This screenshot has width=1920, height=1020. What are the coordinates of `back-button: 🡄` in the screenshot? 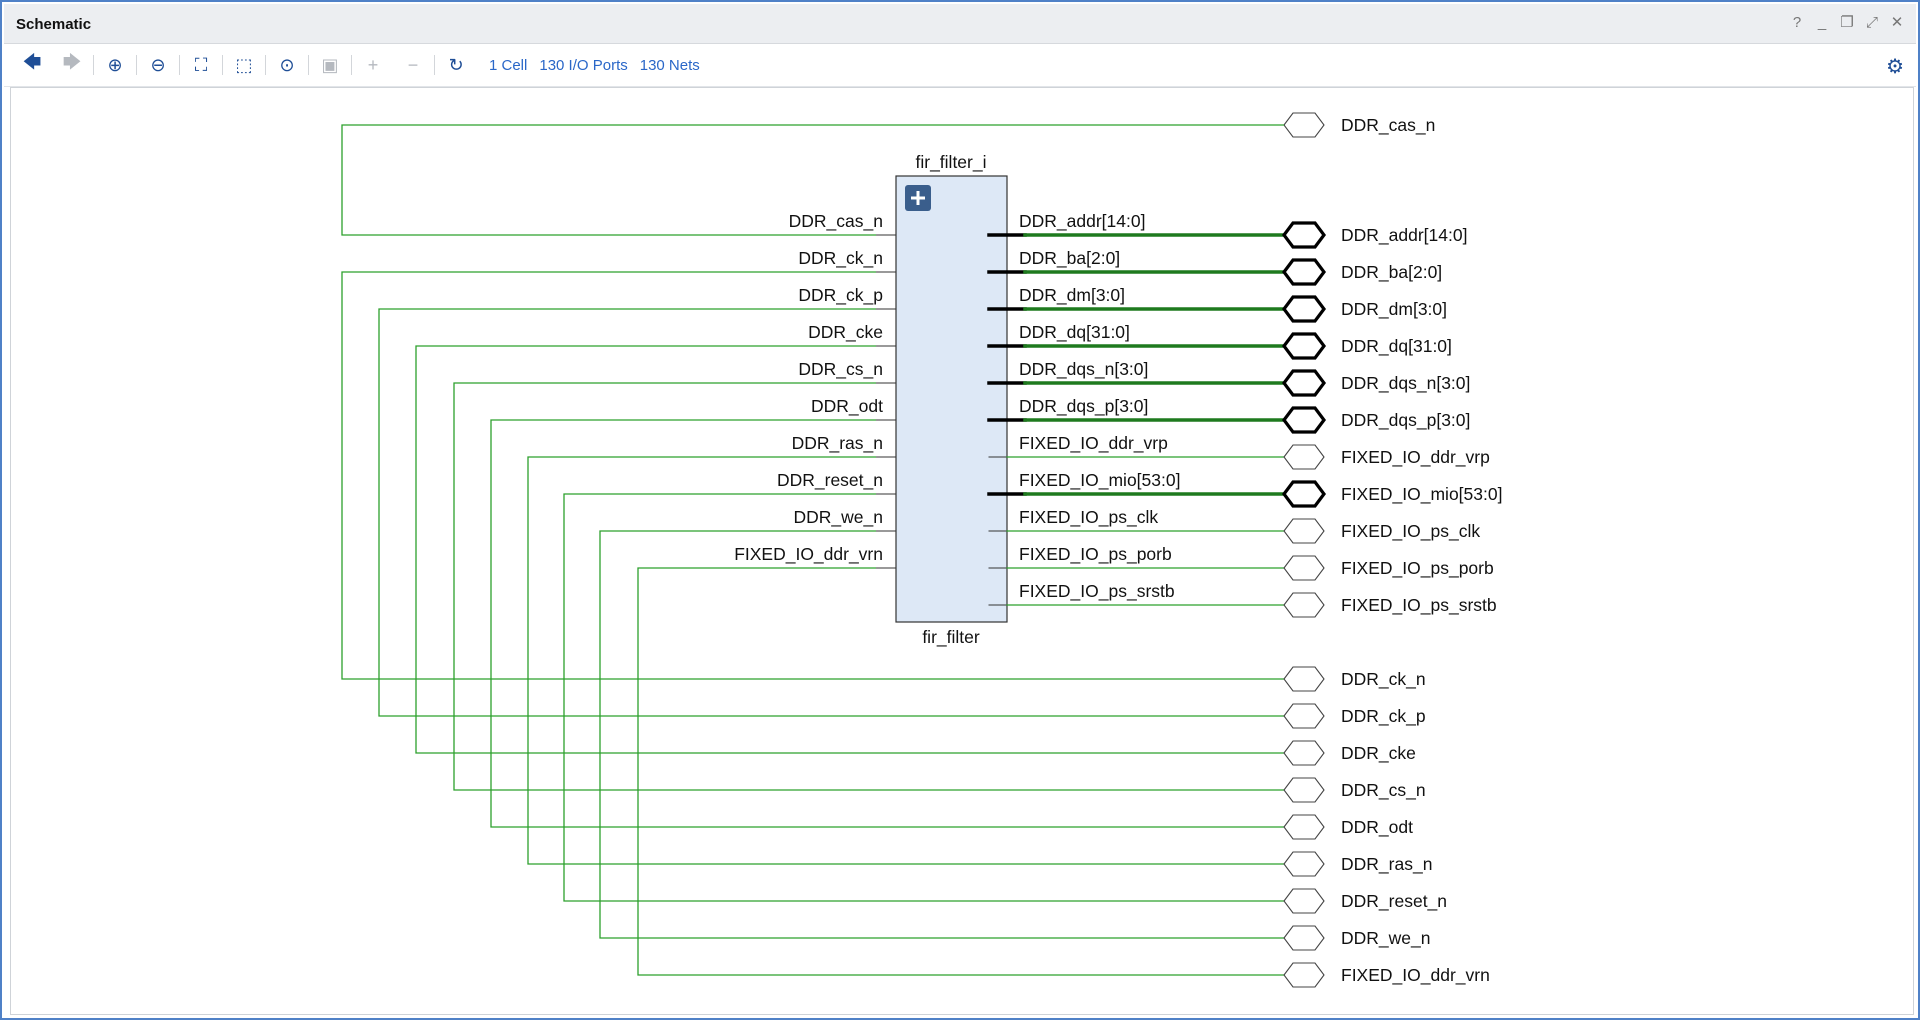 It's located at (32, 65).